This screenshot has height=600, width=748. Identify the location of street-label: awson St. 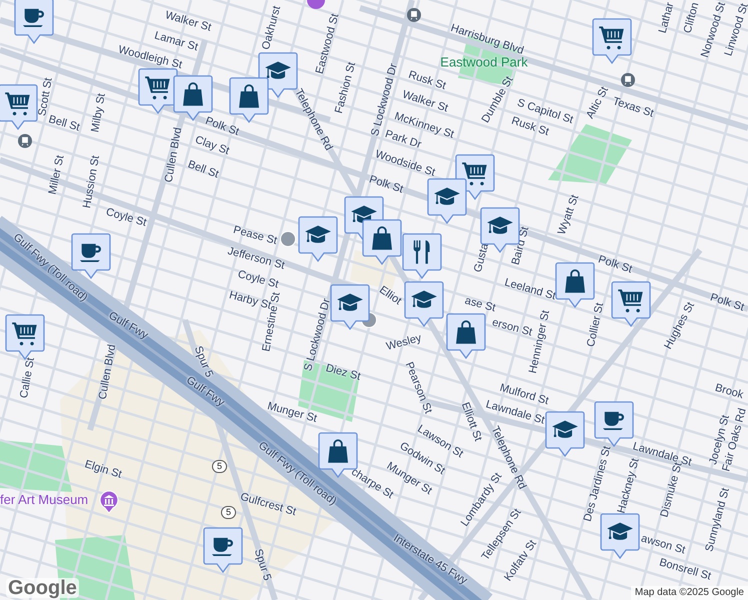
(663, 545).